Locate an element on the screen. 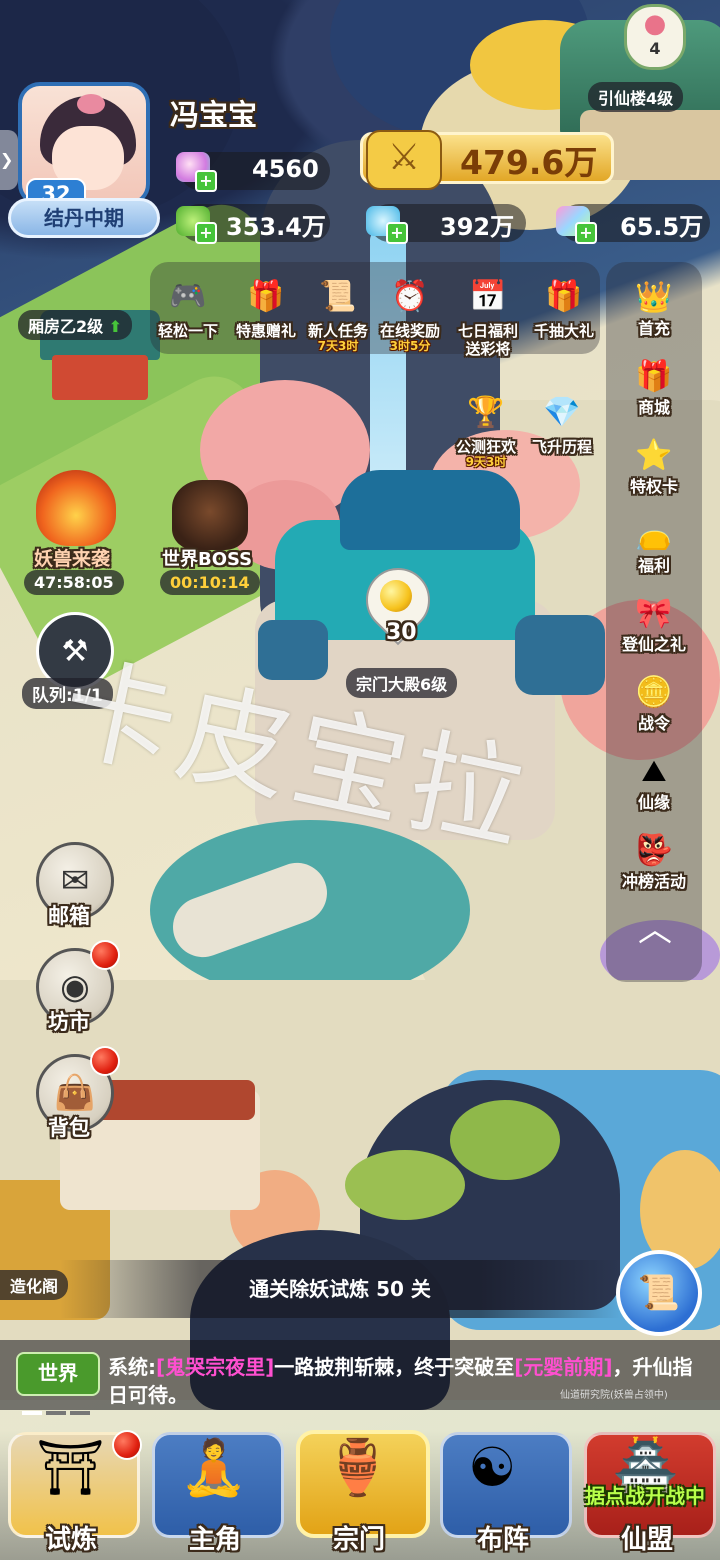  wing-room-text: 厢房乙2级 is located at coordinates (66, 326).